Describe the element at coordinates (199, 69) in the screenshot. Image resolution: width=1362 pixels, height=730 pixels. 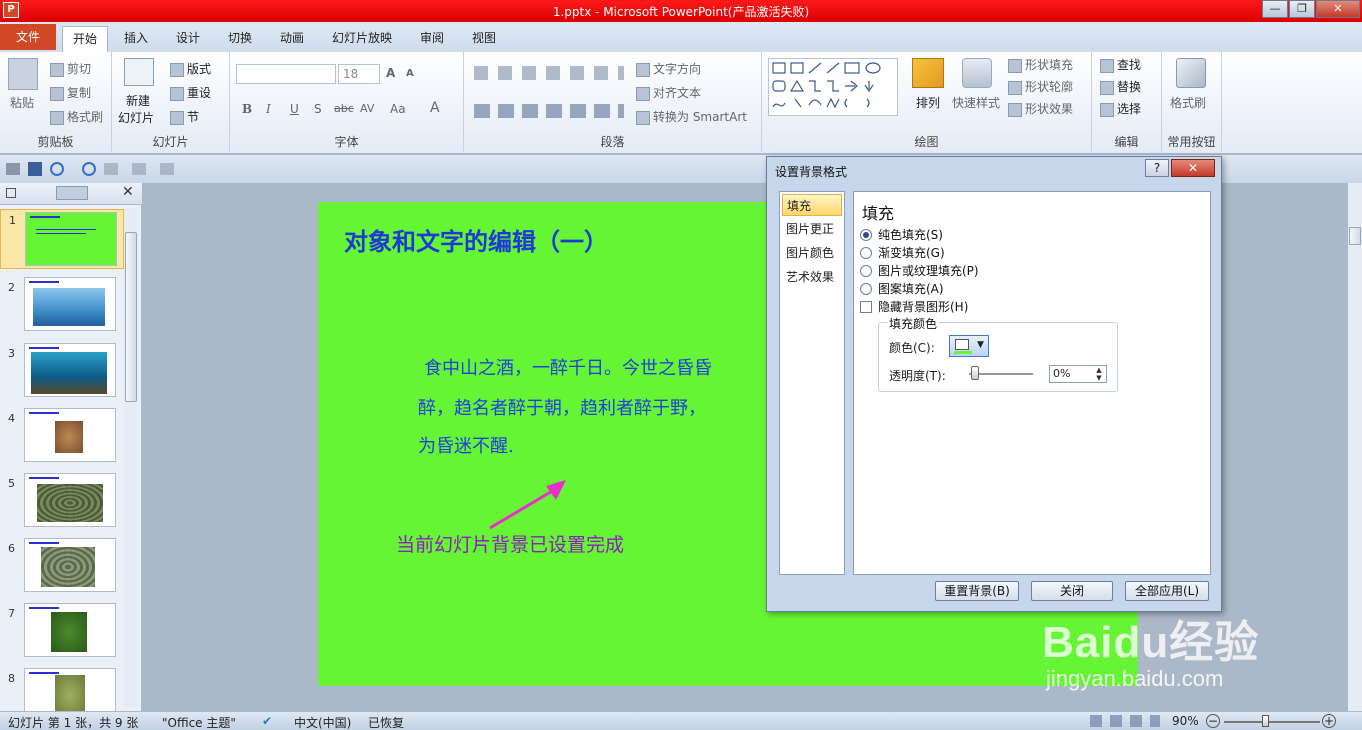
I see `layout-button: 版式` at that location.